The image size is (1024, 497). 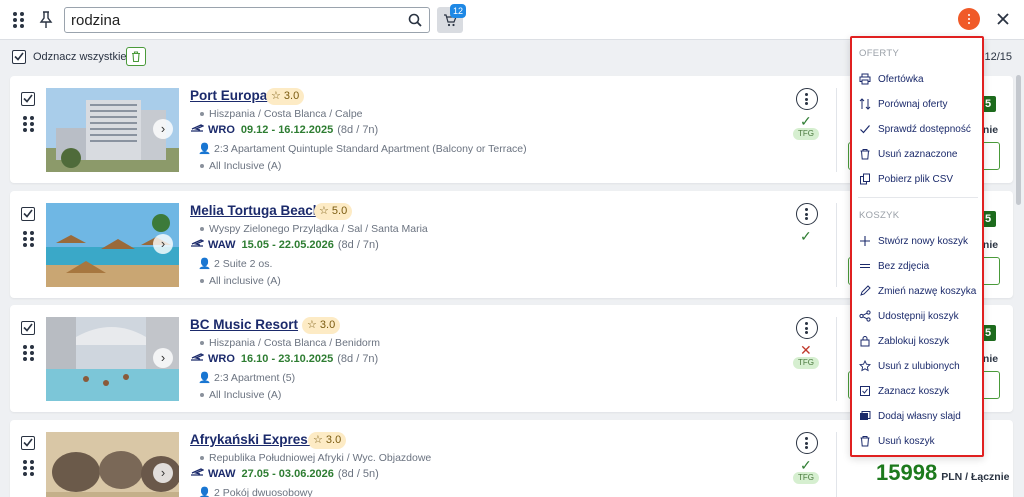 What do you see at coordinates (284, 473) in the screenshot?
I see `flight-info: WAW 27.05 - 03.06.2026 (8d / 5n)` at bounding box center [284, 473].